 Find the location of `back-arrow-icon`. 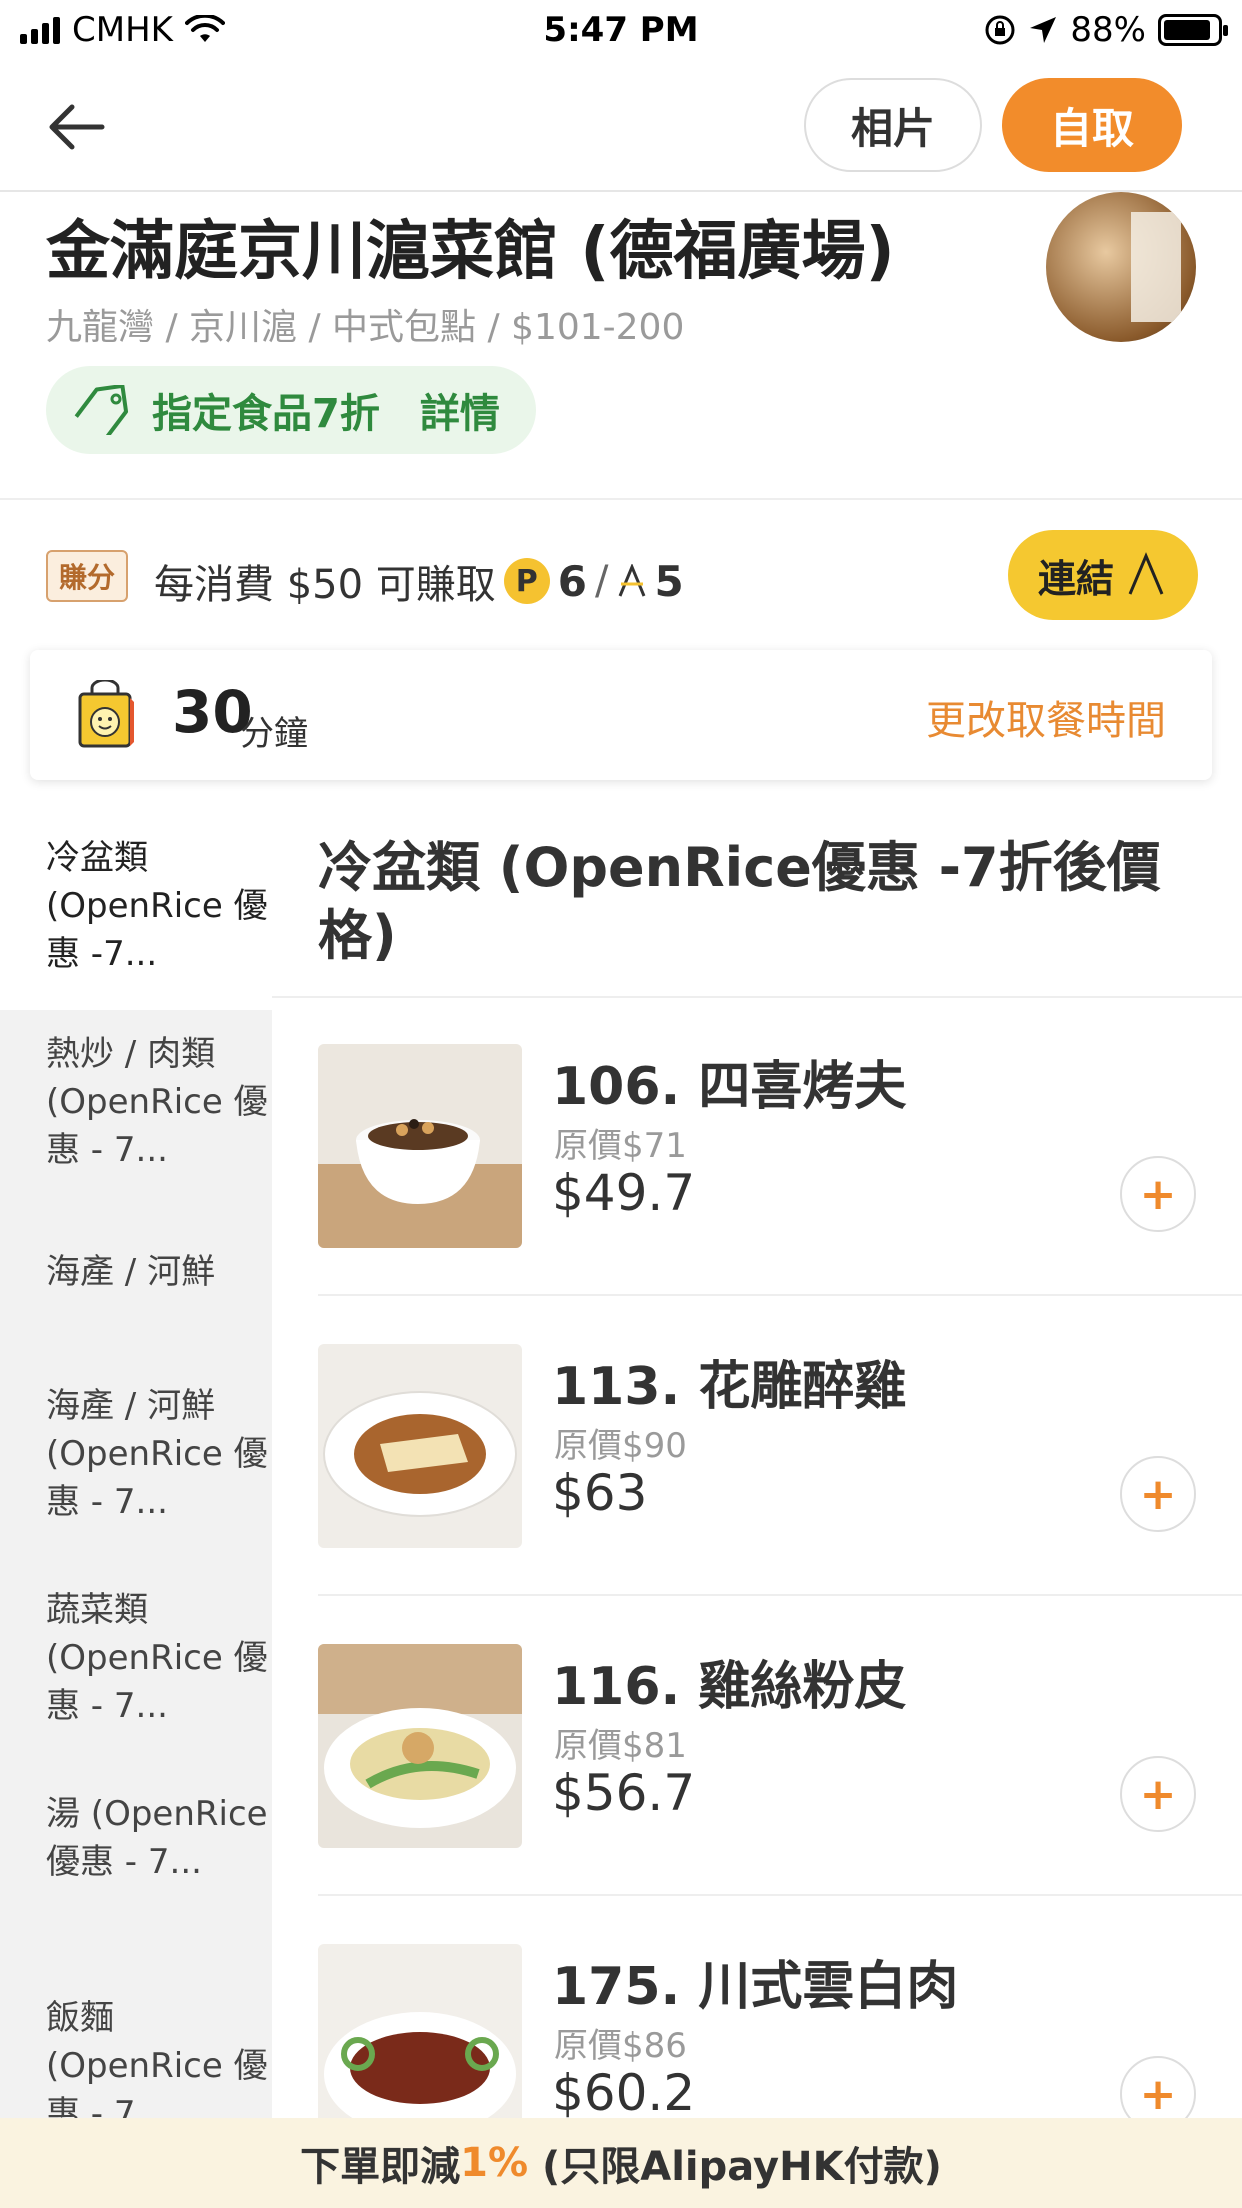

back-arrow-icon is located at coordinates (77, 127).